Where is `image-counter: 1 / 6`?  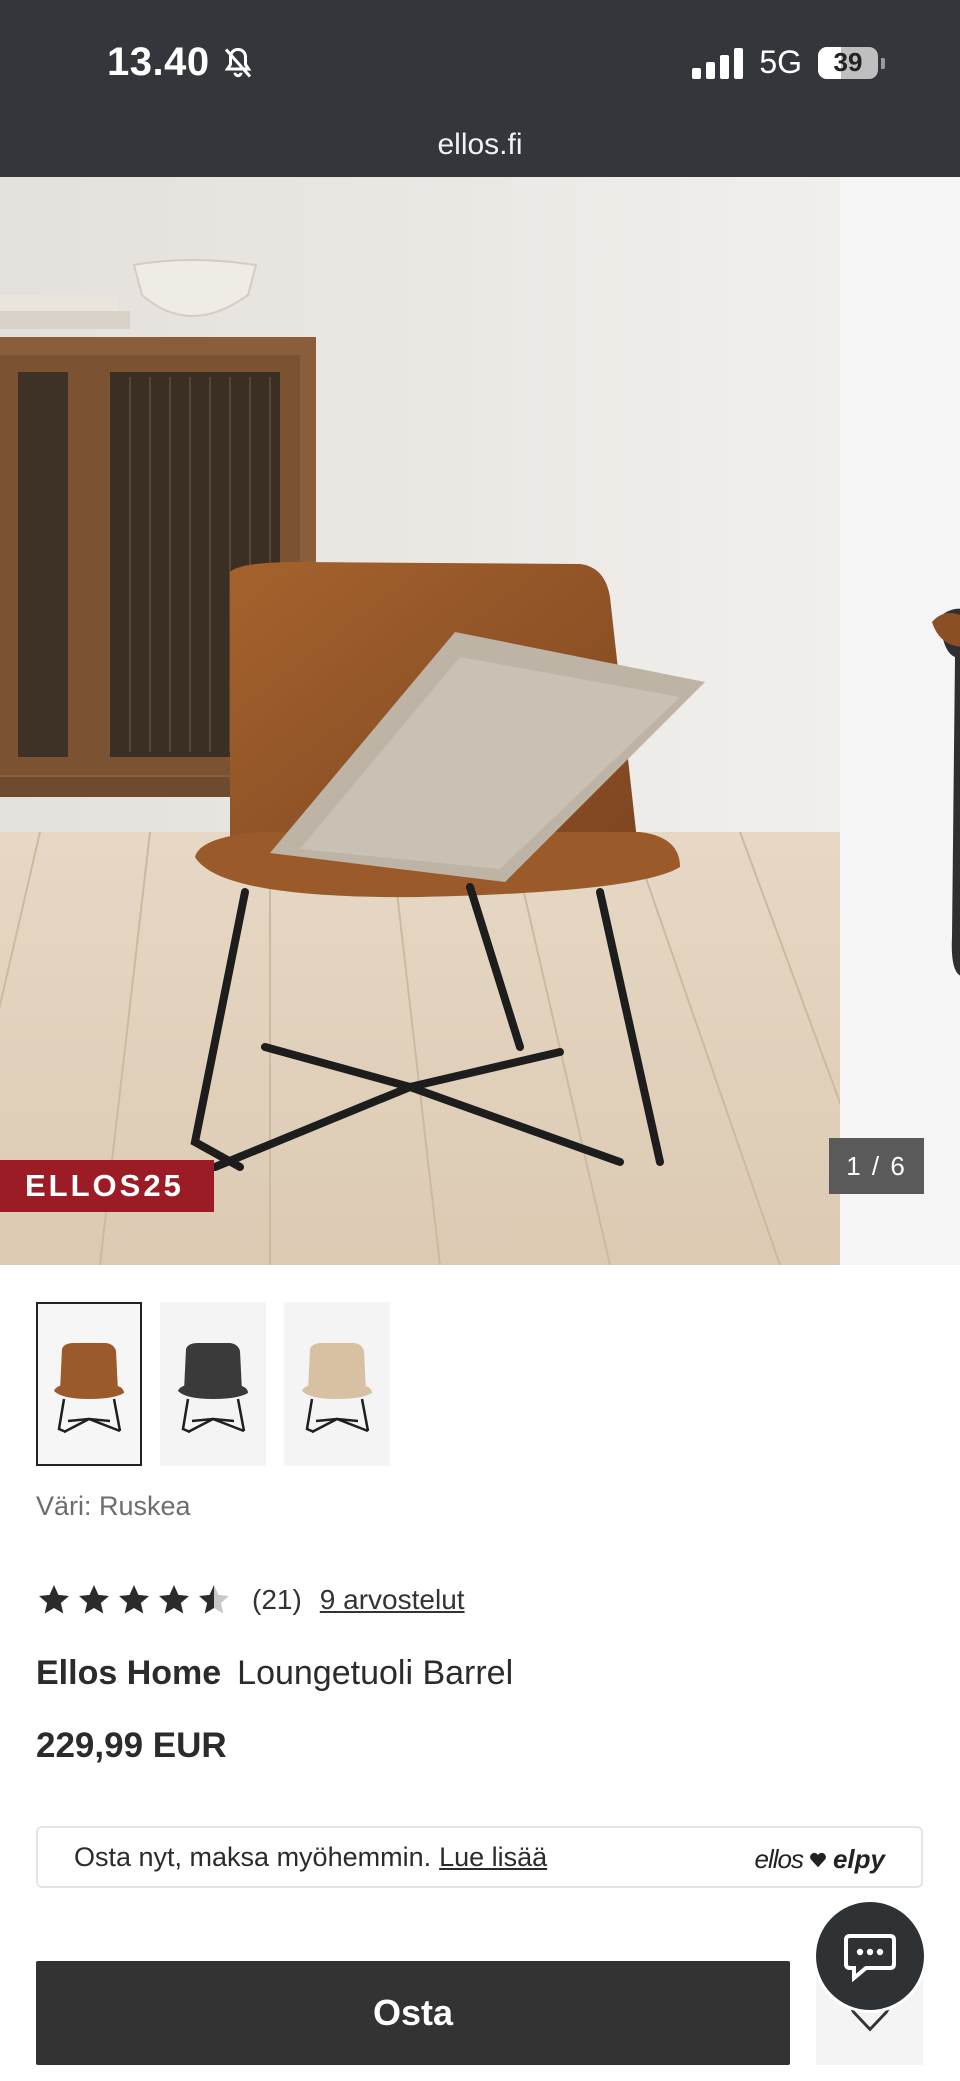 image-counter: 1 / 6 is located at coordinates (876, 1166).